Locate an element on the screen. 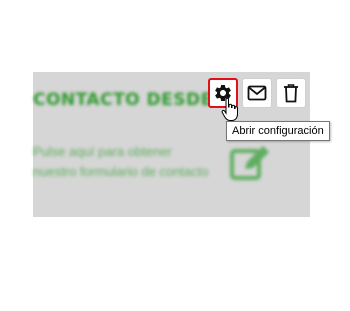  envelope-icon is located at coordinates (257, 93).